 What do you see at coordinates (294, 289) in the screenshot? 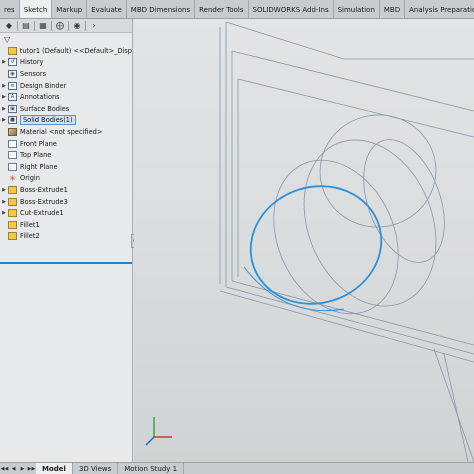
I see `selected-edge` at bounding box center [294, 289].